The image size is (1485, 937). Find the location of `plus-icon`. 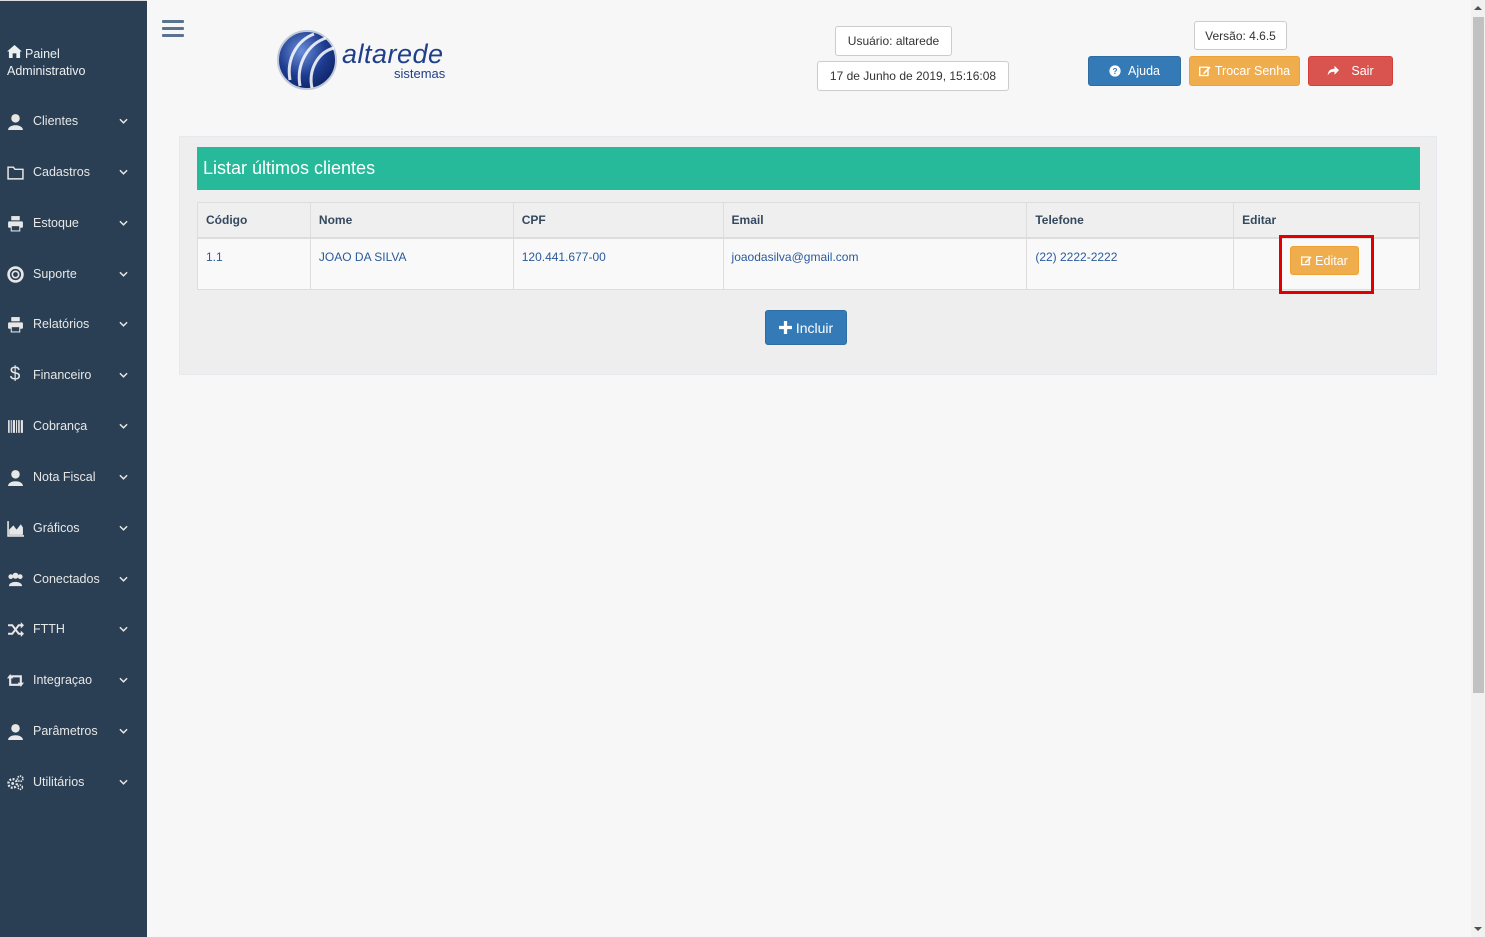

plus-icon is located at coordinates (785, 327).